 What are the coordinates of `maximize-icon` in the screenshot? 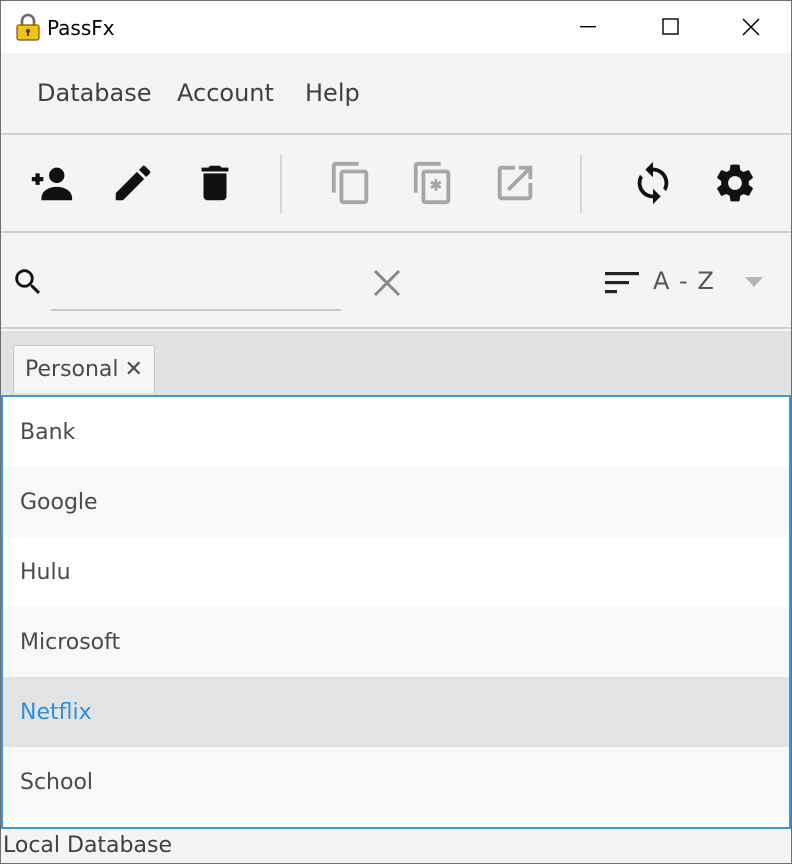 It's located at (670, 26).